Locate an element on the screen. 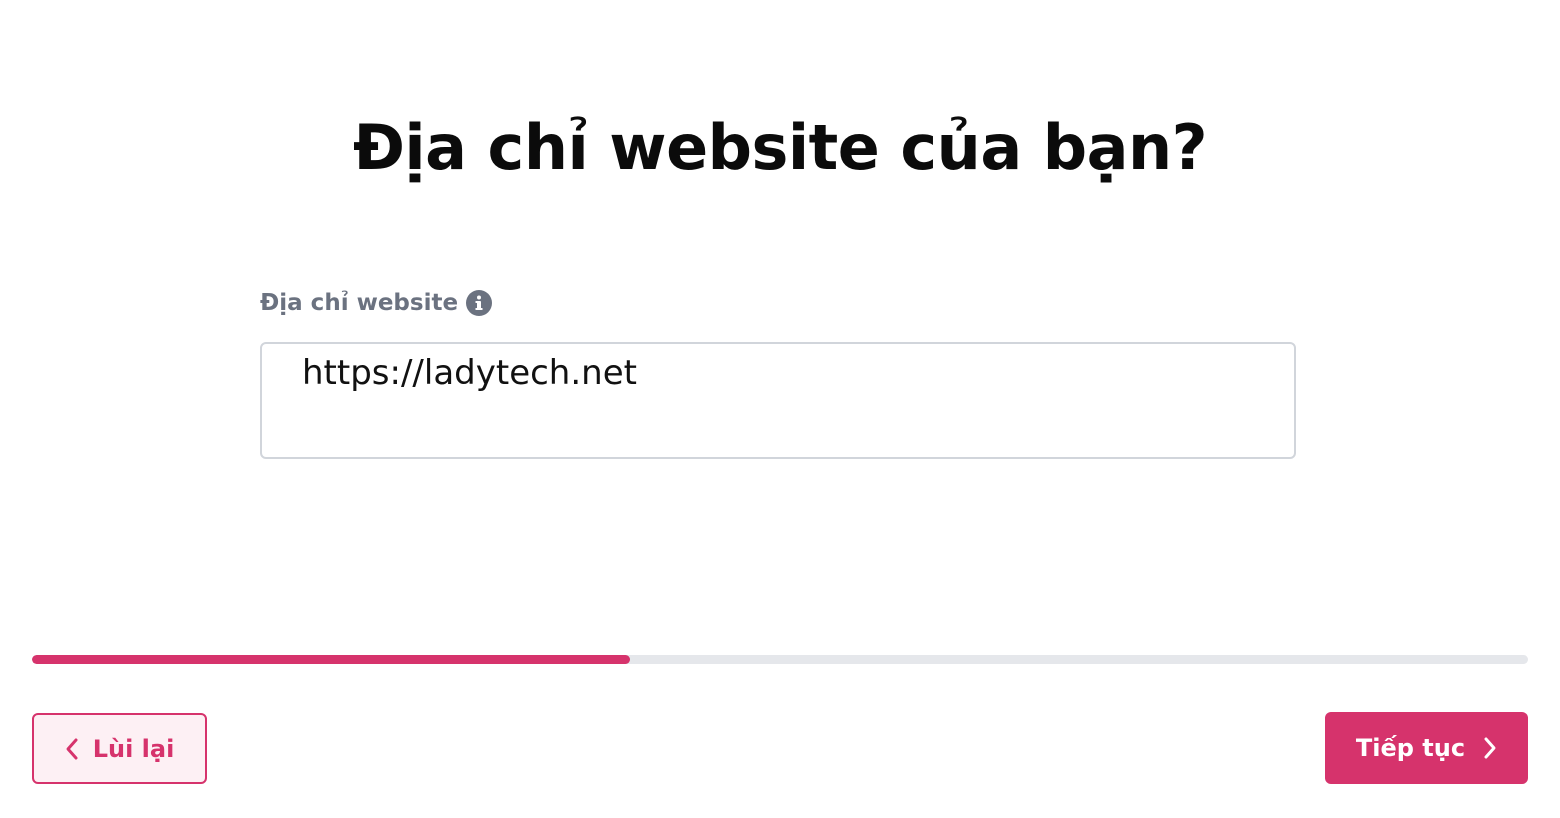 Image resolution: width=1560 pixels, height=818 pixels. next-button: Tiếp tục is located at coordinates (1426, 748).